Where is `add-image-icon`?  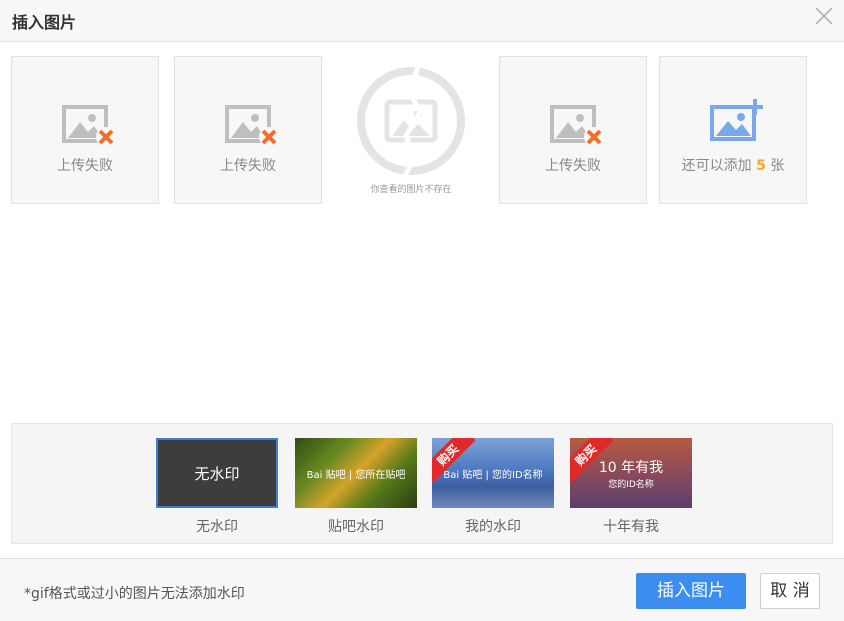
add-image-icon is located at coordinates (736, 120).